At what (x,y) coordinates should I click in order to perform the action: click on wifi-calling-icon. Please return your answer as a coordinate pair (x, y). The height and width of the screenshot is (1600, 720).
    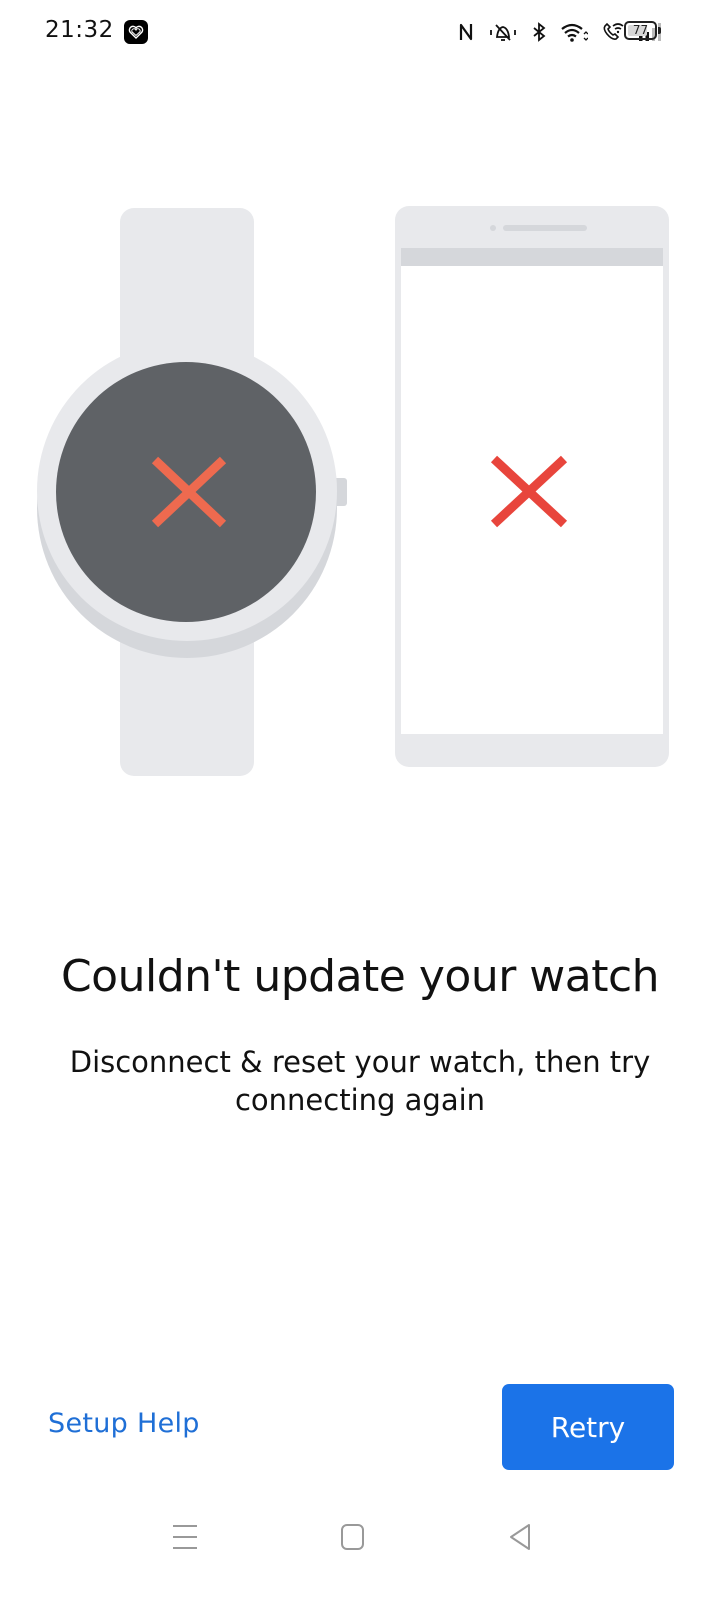
    Looking at the image, I should click on (613, 32).